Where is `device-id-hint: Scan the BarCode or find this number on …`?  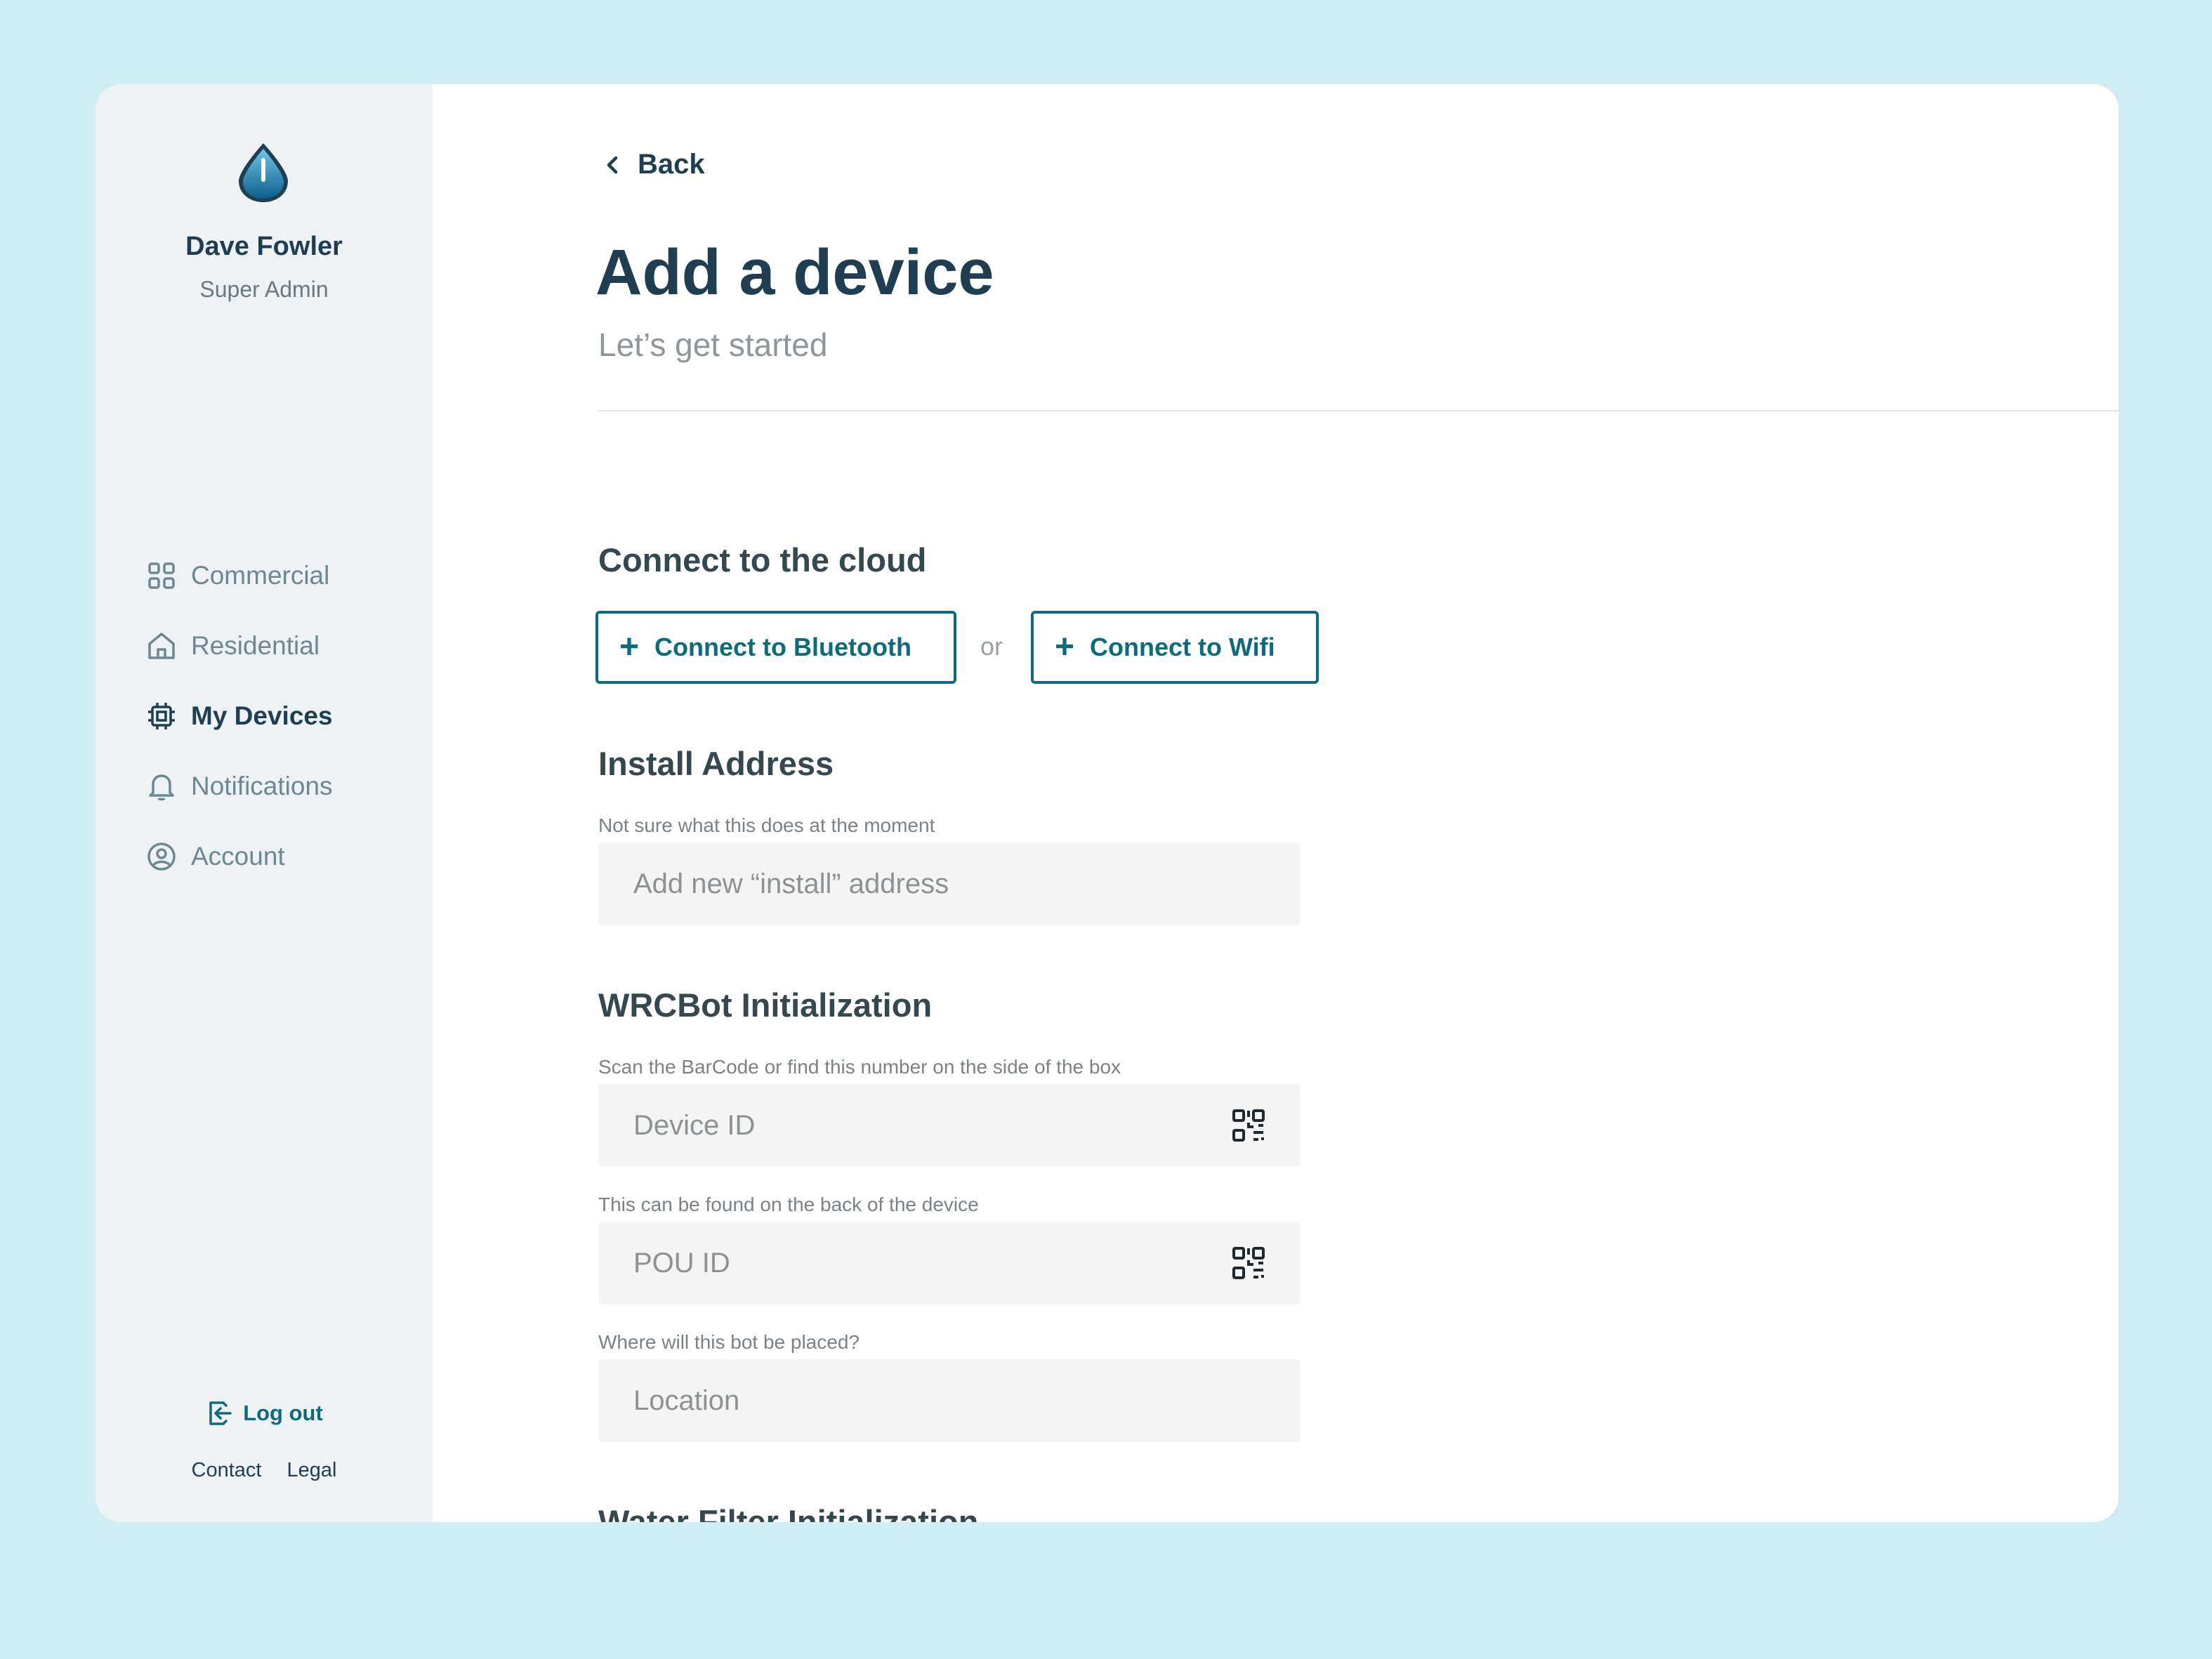
device-id-hint: Scan the BarCode or find this number on … is located at coordinates (859, 1067).